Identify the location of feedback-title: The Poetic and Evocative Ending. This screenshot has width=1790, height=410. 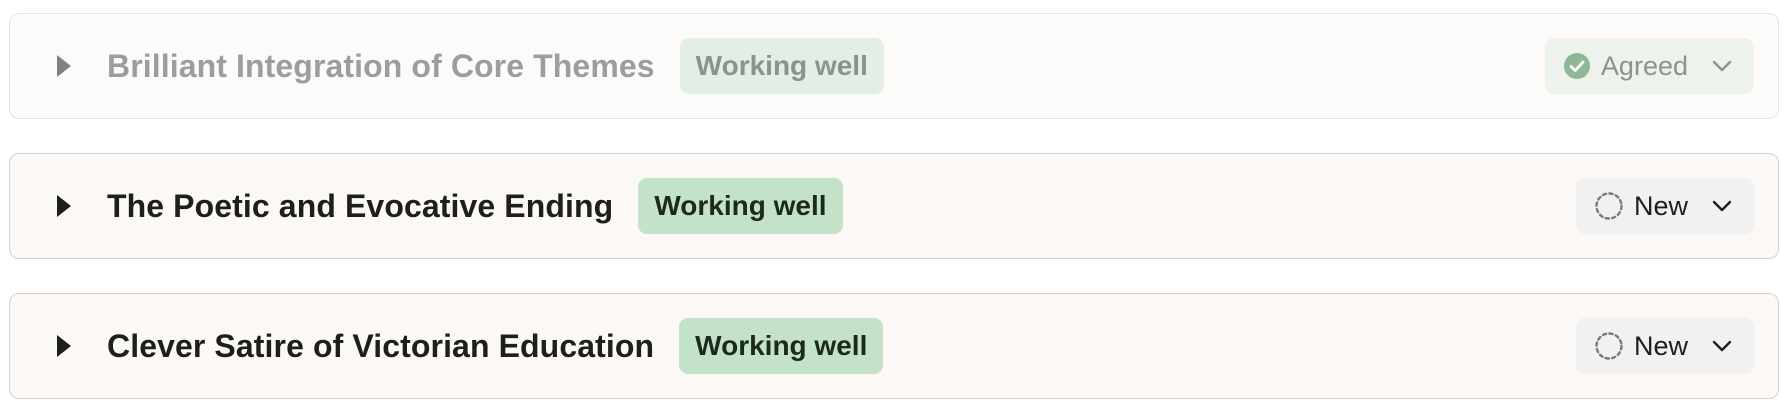
(360, 205).